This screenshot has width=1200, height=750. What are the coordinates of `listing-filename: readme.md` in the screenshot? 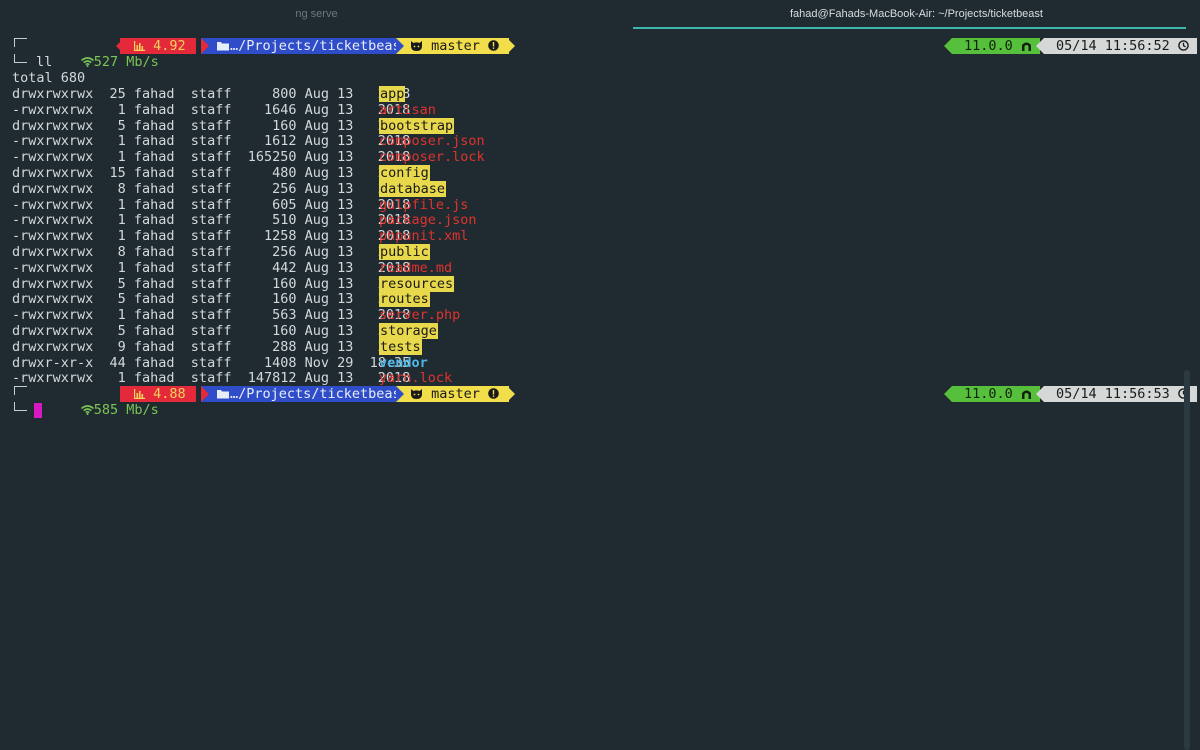 It's located at (416, 267).